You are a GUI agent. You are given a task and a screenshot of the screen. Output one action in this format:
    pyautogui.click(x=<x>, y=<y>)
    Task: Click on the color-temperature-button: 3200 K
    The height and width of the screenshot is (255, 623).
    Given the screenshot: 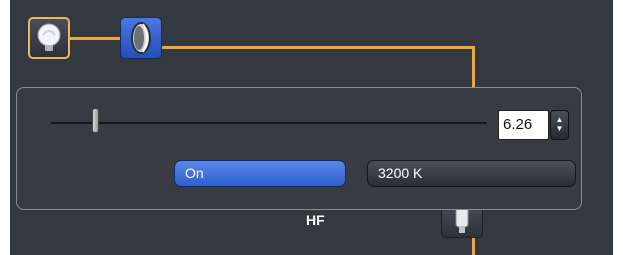 What is the action you would take?
    pyautogui.click(x=471, y=173)
    